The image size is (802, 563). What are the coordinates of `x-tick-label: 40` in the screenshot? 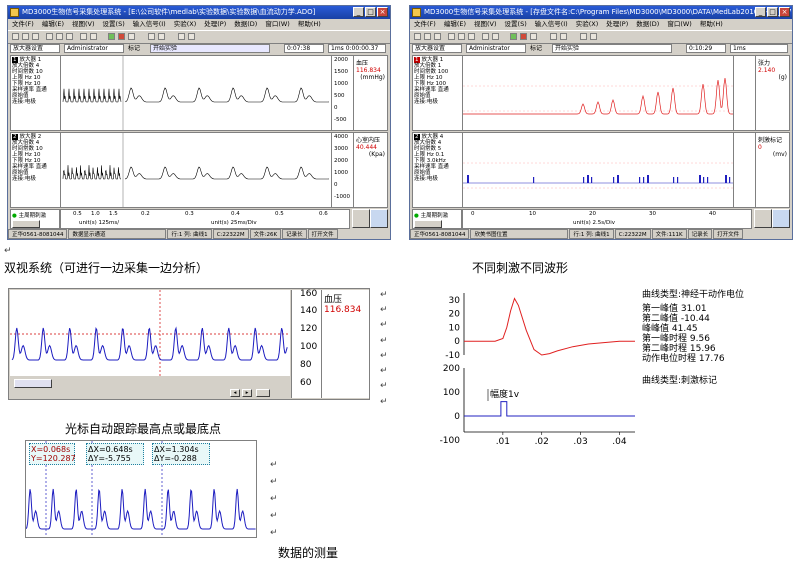 It's located at (712, 214).